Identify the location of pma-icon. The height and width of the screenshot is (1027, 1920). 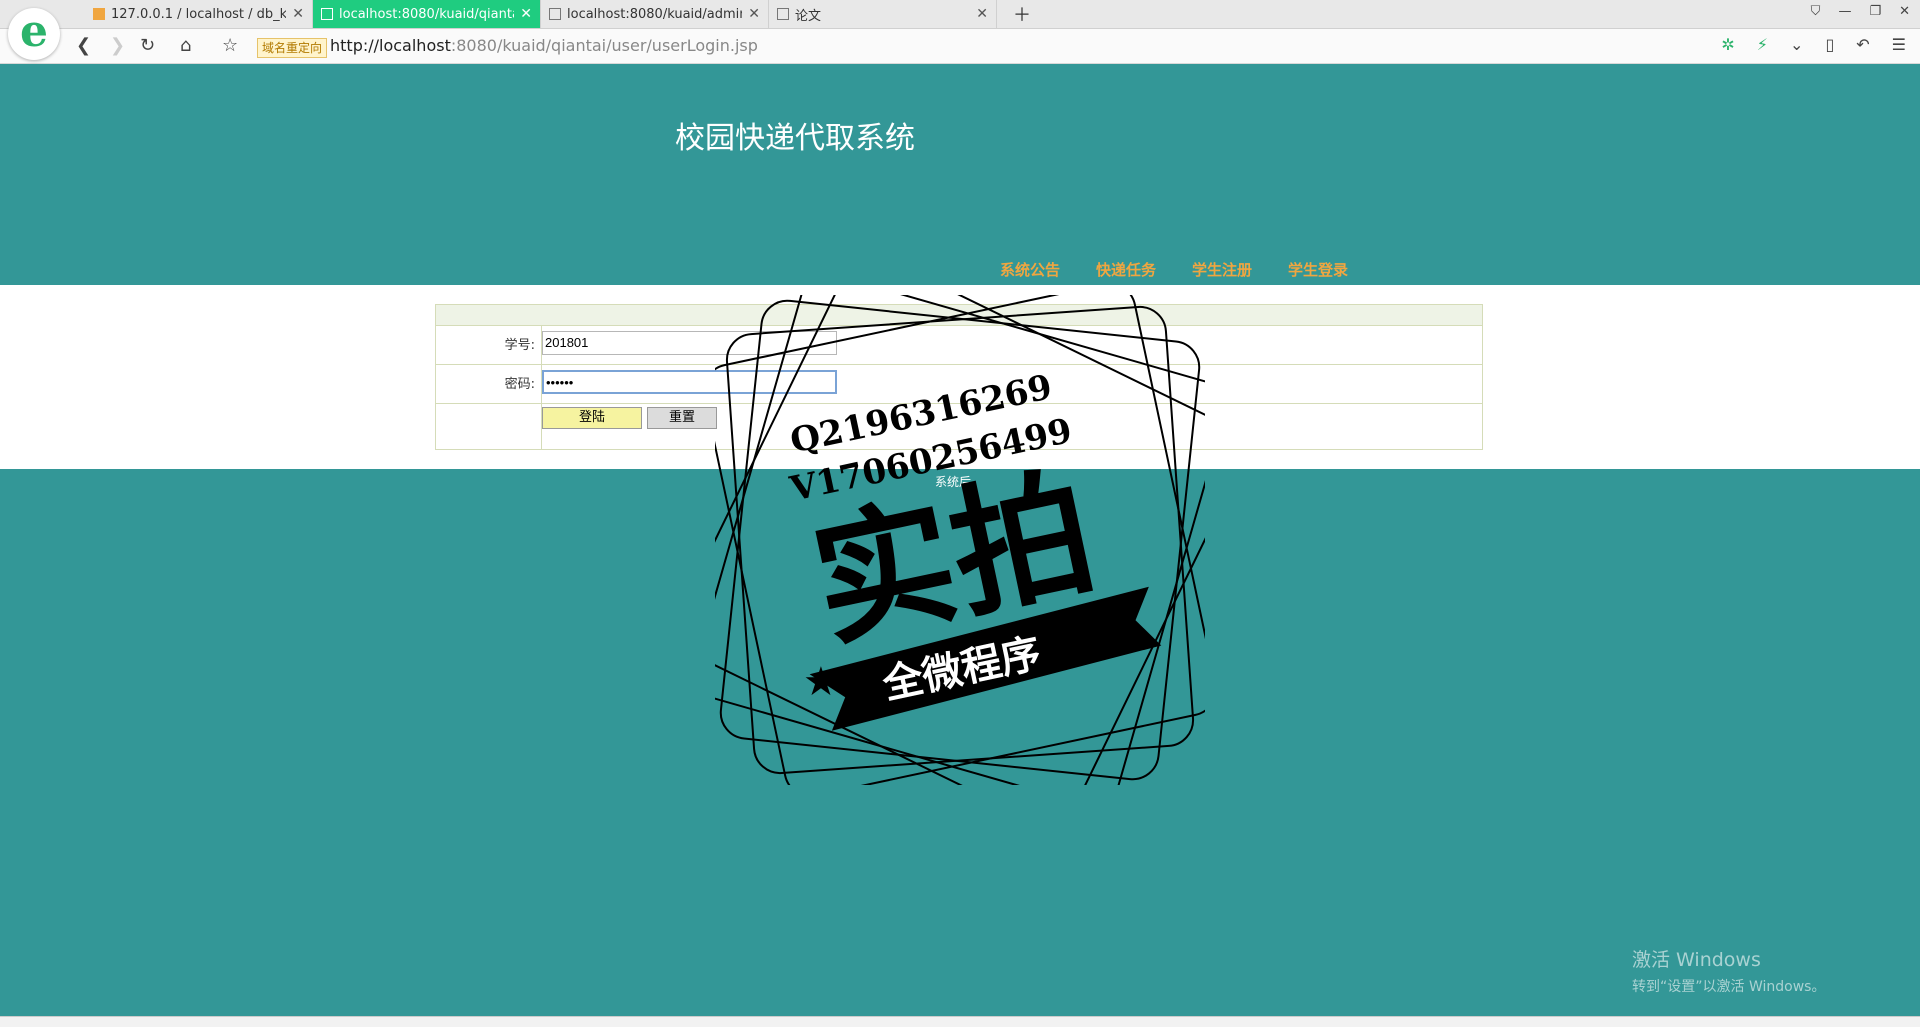
(99, 14).